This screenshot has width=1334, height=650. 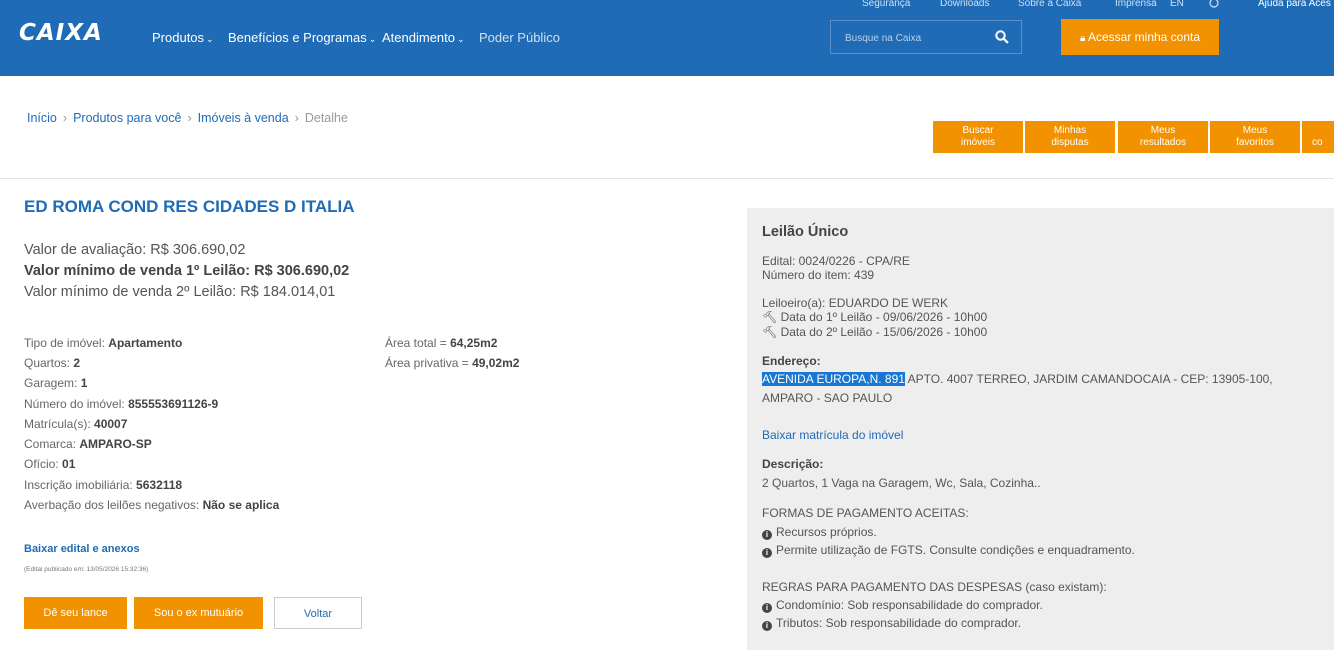 What do you see at coordinates (423, 37) in the screenshot?
I see `nav-atendimento: Atendimento ⌄` at bounding box center [423, 37].